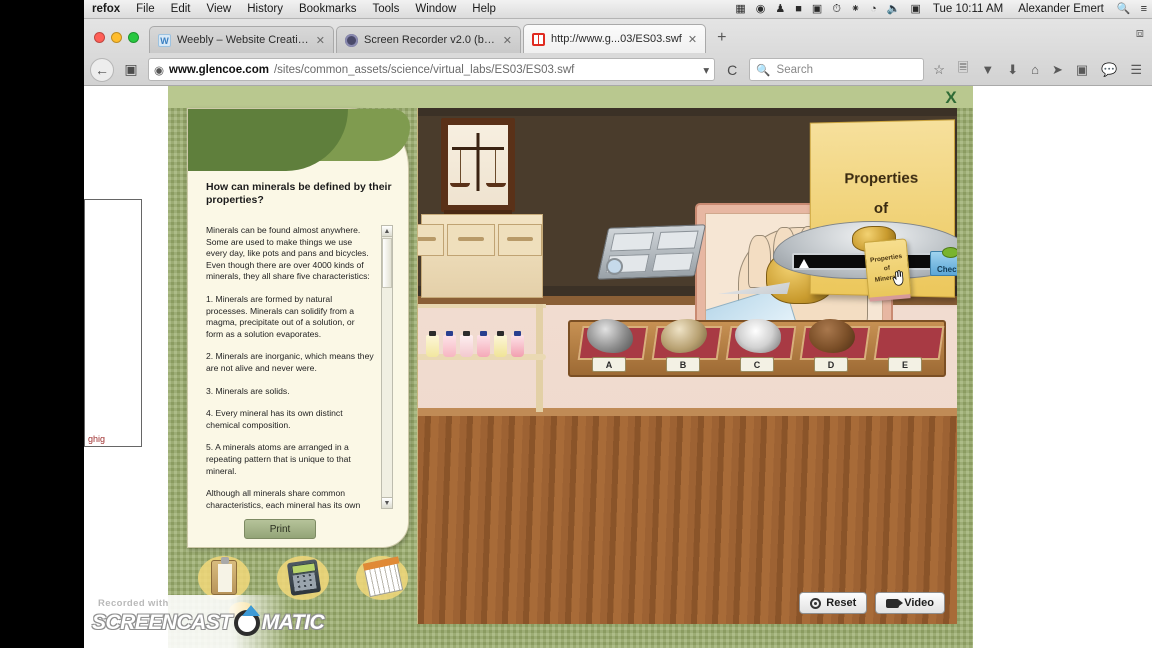 The width and height of the screenshot is (1152, 648). I want to click on balance-string, so click(495, 166).